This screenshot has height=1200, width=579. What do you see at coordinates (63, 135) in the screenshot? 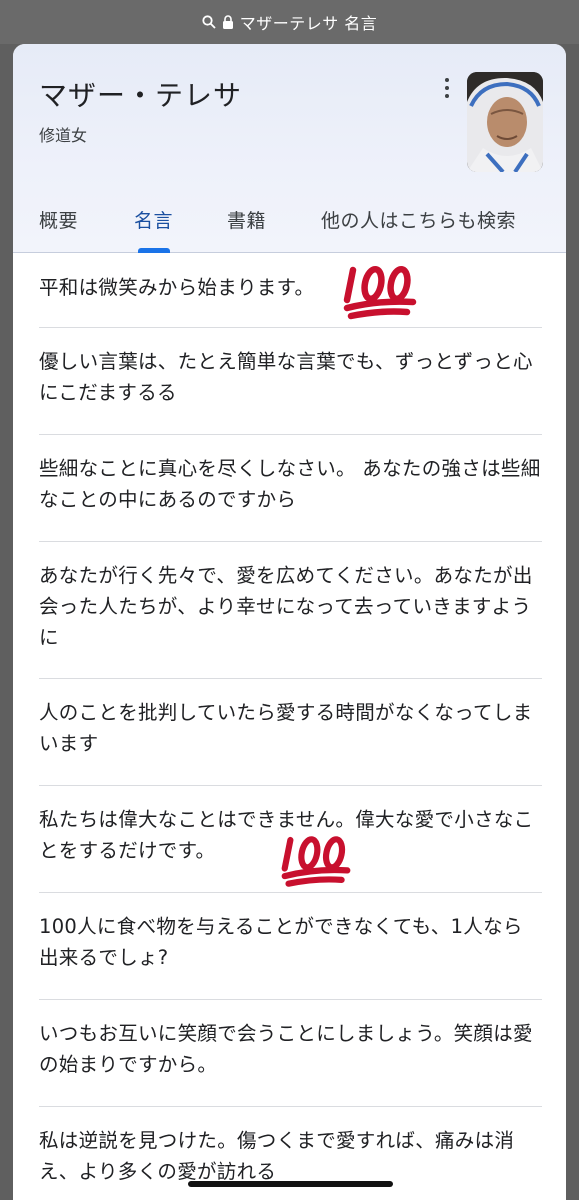
I see `panel-subtitle: 修道女` at bounding box center [63, 135].